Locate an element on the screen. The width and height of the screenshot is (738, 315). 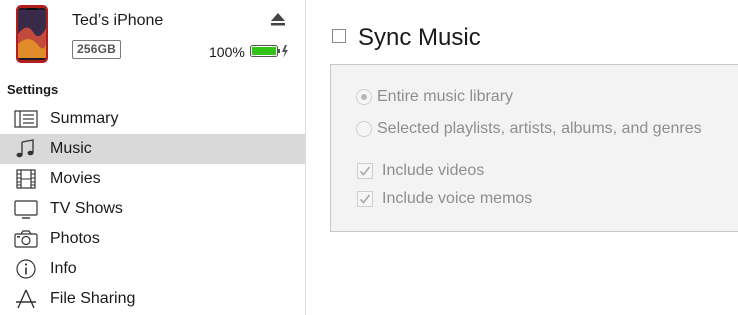
sync-music-title: Sync Music is located at coordinates (419, 37).